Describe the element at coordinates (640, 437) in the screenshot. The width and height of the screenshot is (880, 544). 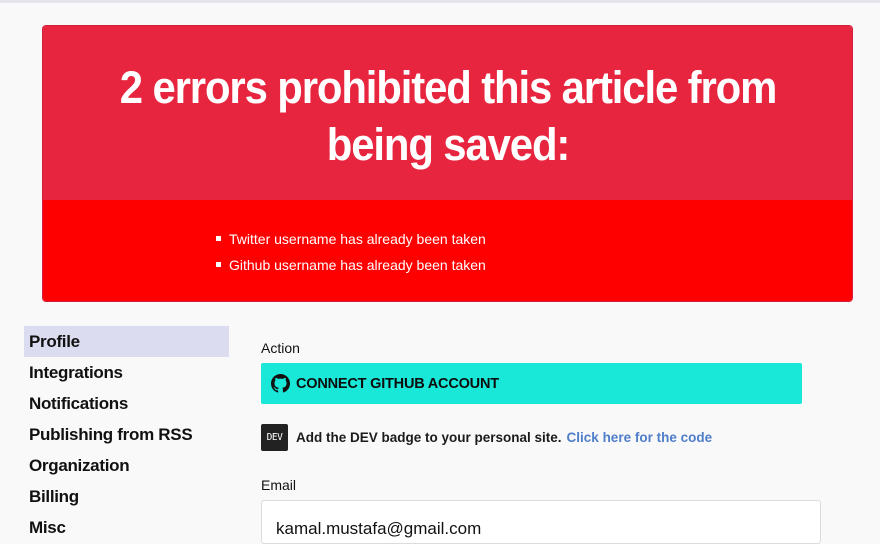
I see `badge-code-link: Click here for the code` at that location.